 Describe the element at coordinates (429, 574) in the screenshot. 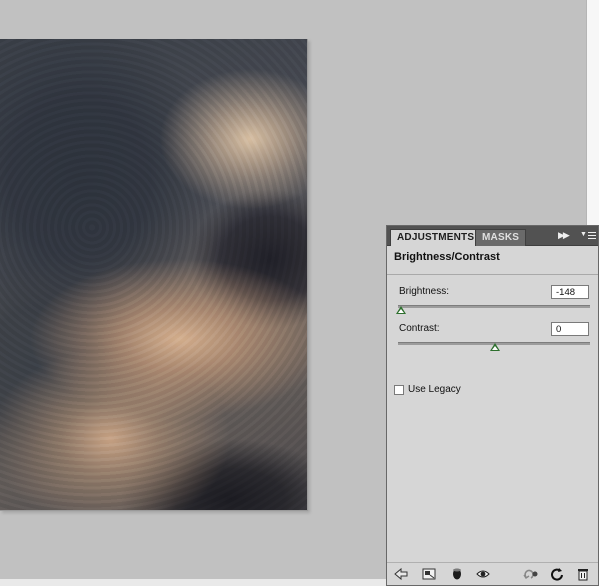

I see `expand-view-icon` at that location.